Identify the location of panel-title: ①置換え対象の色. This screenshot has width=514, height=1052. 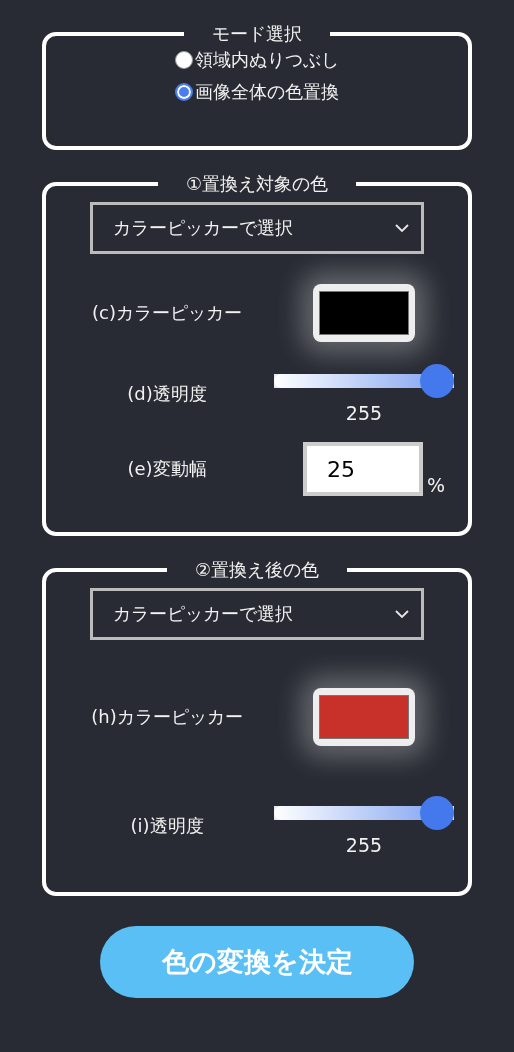
(257, 184).